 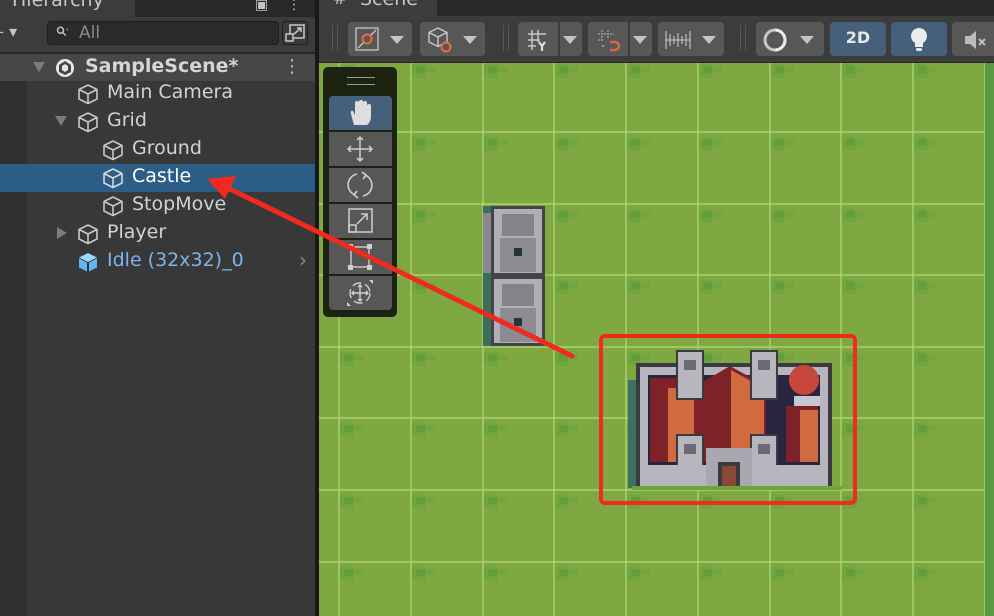 I want to click on grid-snapping-toggle, so click(x=550, y=39).